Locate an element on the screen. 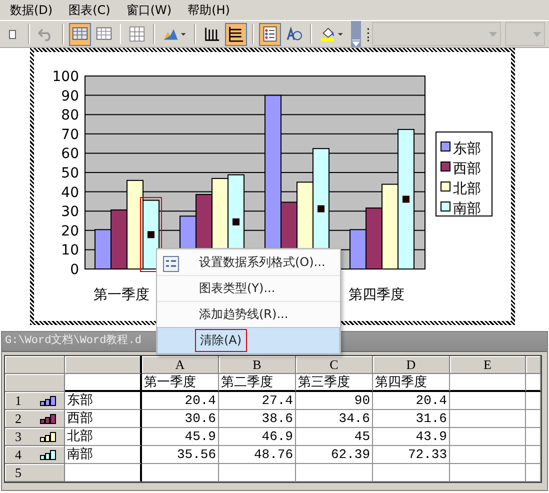 The height and width of the screenshot is (493, 549). row-number: 4 is located at coordinates (18, 454).